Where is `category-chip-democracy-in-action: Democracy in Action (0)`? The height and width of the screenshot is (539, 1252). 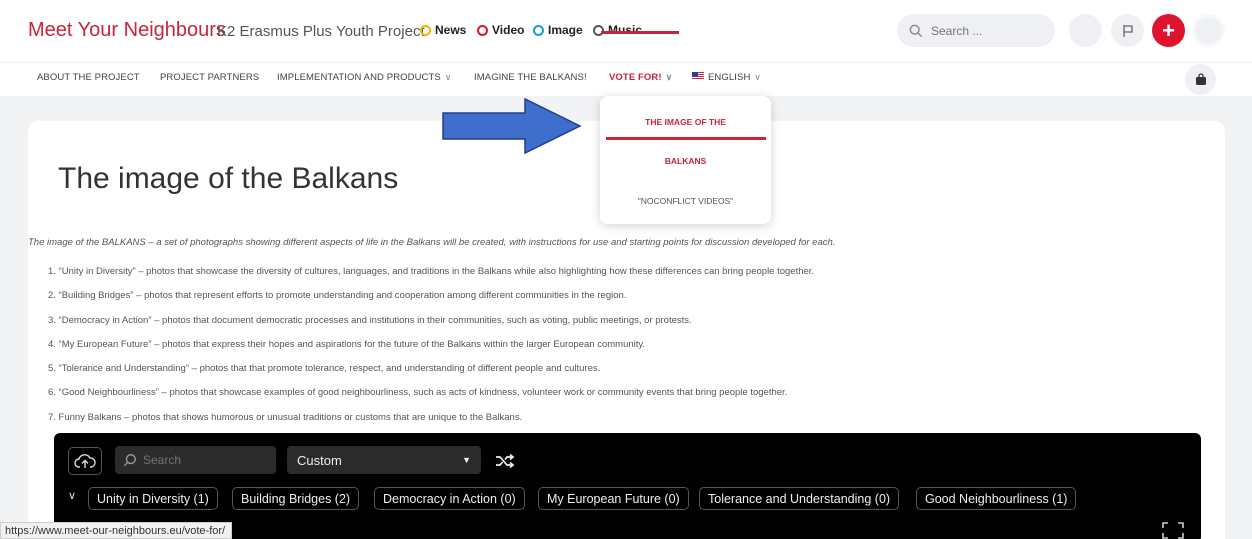 category-chip-democracy-in-action: Democracy in Action (0) is located at coordinates (449, 498).